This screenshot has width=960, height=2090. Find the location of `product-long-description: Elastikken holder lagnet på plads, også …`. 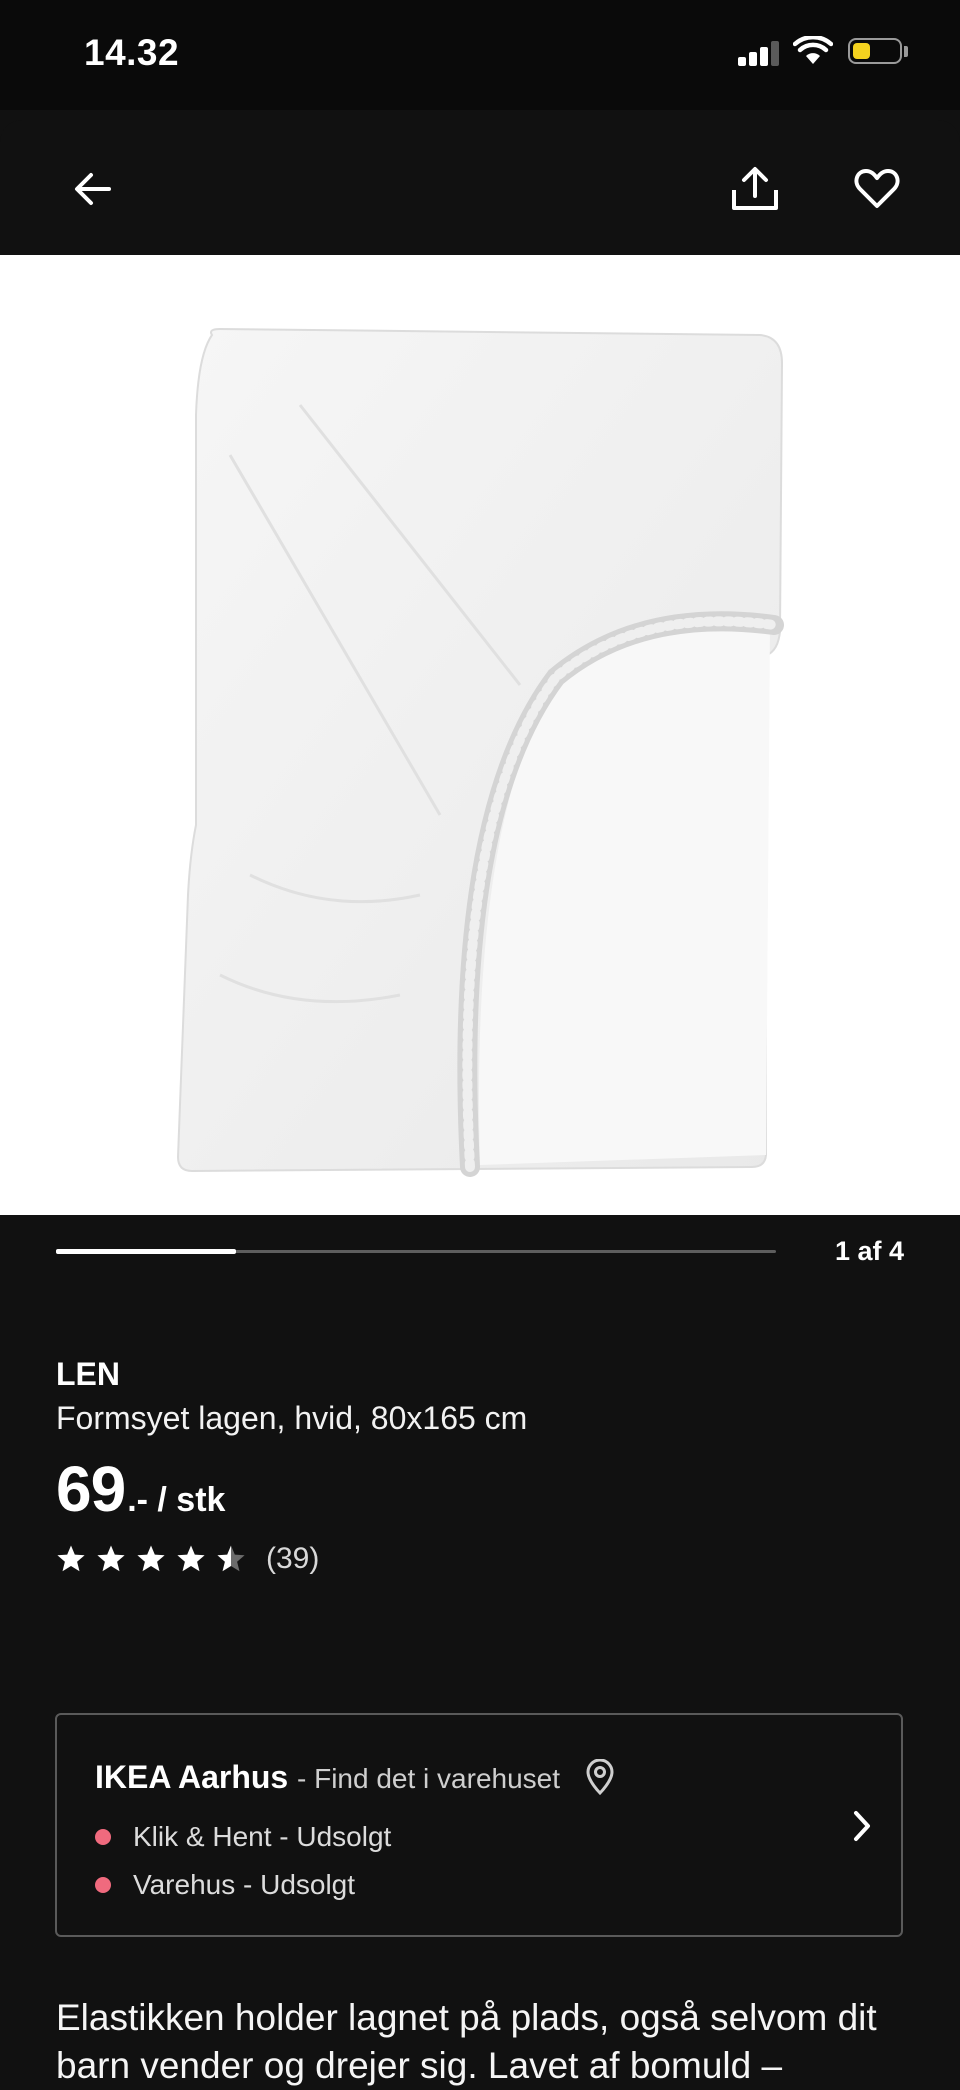

product-long-description: Elastikken holder lagnet på plads, også … is located at coordinates (466, 2041).